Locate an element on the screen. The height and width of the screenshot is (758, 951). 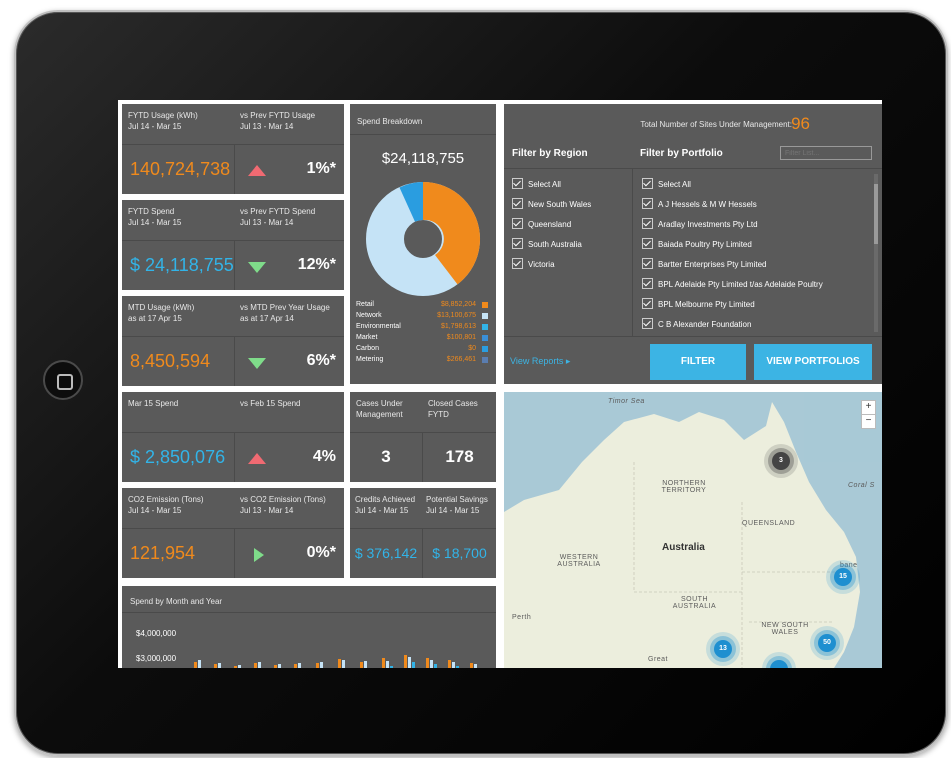
map-label: Coral S is located at coordinates (861, 485).